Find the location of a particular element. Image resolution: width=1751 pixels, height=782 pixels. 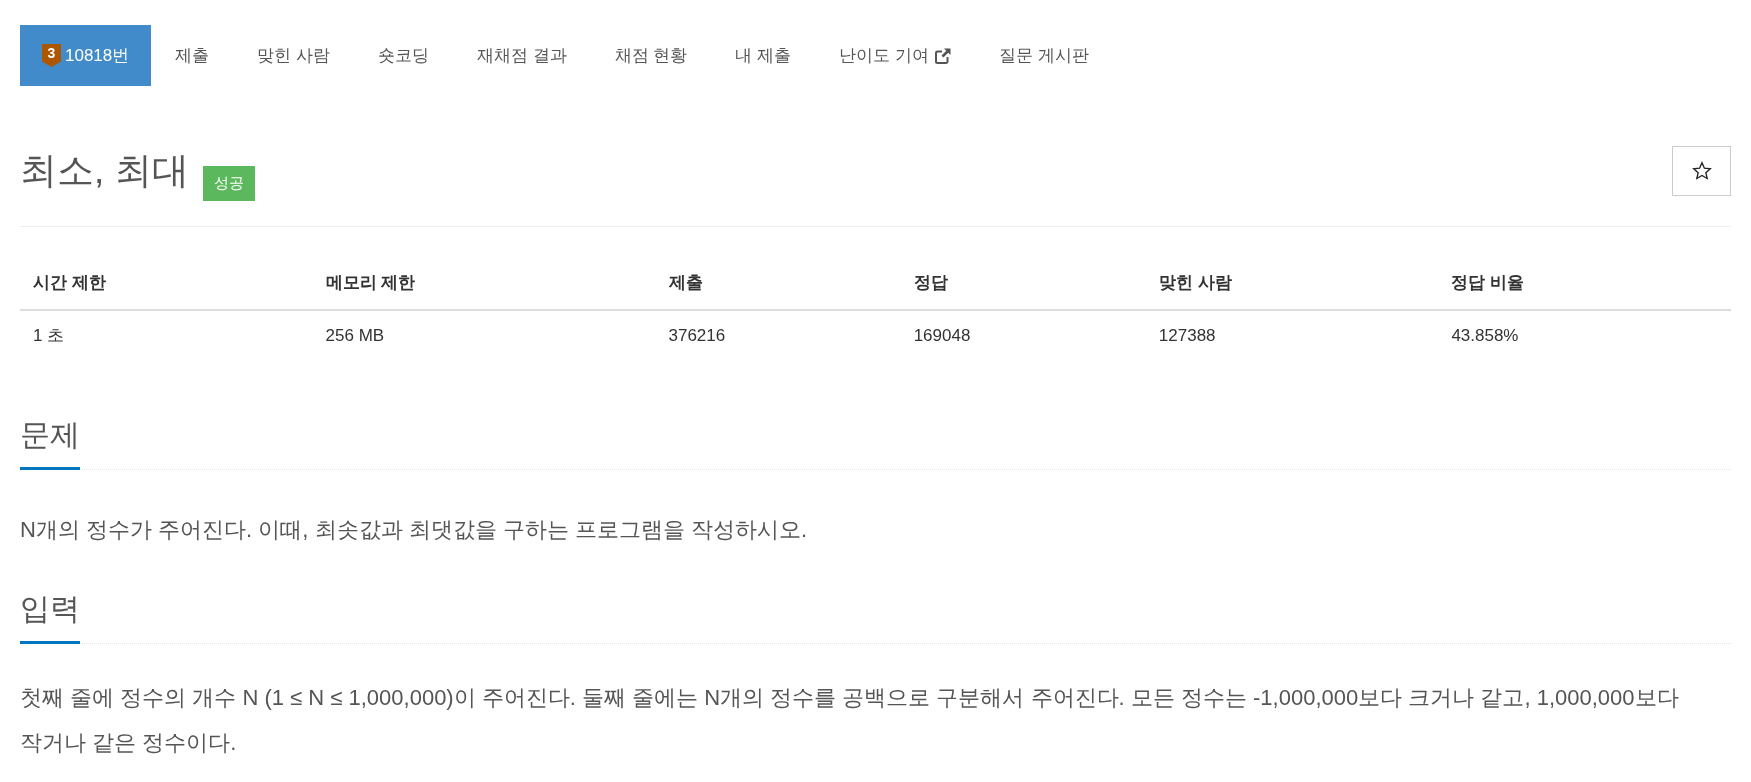

nav-tab: 재채점 결과 is located at coordinates (522, 55).